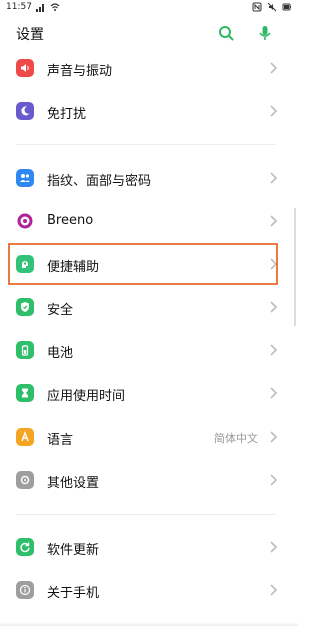  Describe the element at coordinates (25, 590) in the screenshot. I see `info-icon` at that location.